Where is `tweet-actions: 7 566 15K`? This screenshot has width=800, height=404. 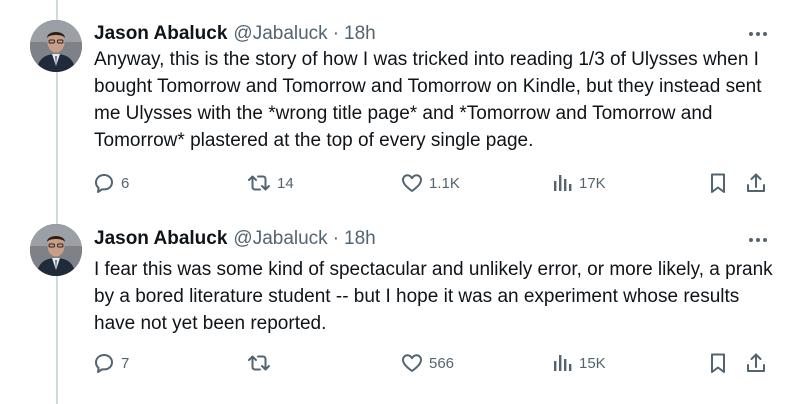
tweet-actions: 7 566 15K is located at coordinates (435, 363).